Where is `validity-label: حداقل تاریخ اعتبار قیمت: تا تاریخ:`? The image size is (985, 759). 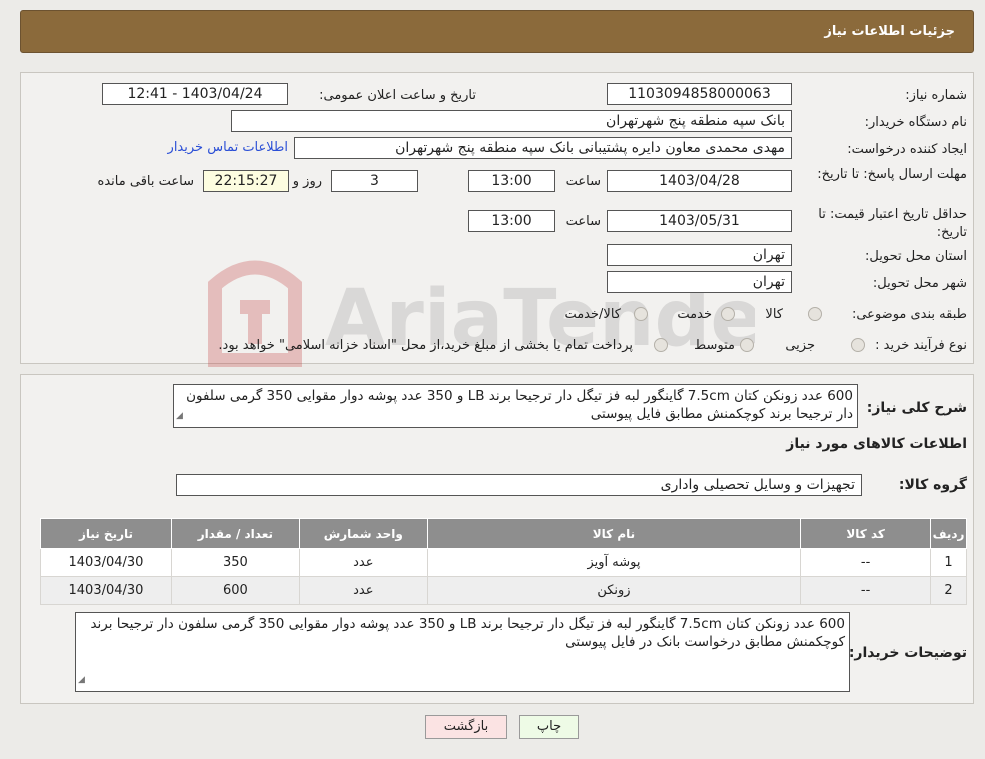 validity-label: حداقل تاریخ اعتبار قیمت: تا تاریخ: is located at coordinates (892, 223).